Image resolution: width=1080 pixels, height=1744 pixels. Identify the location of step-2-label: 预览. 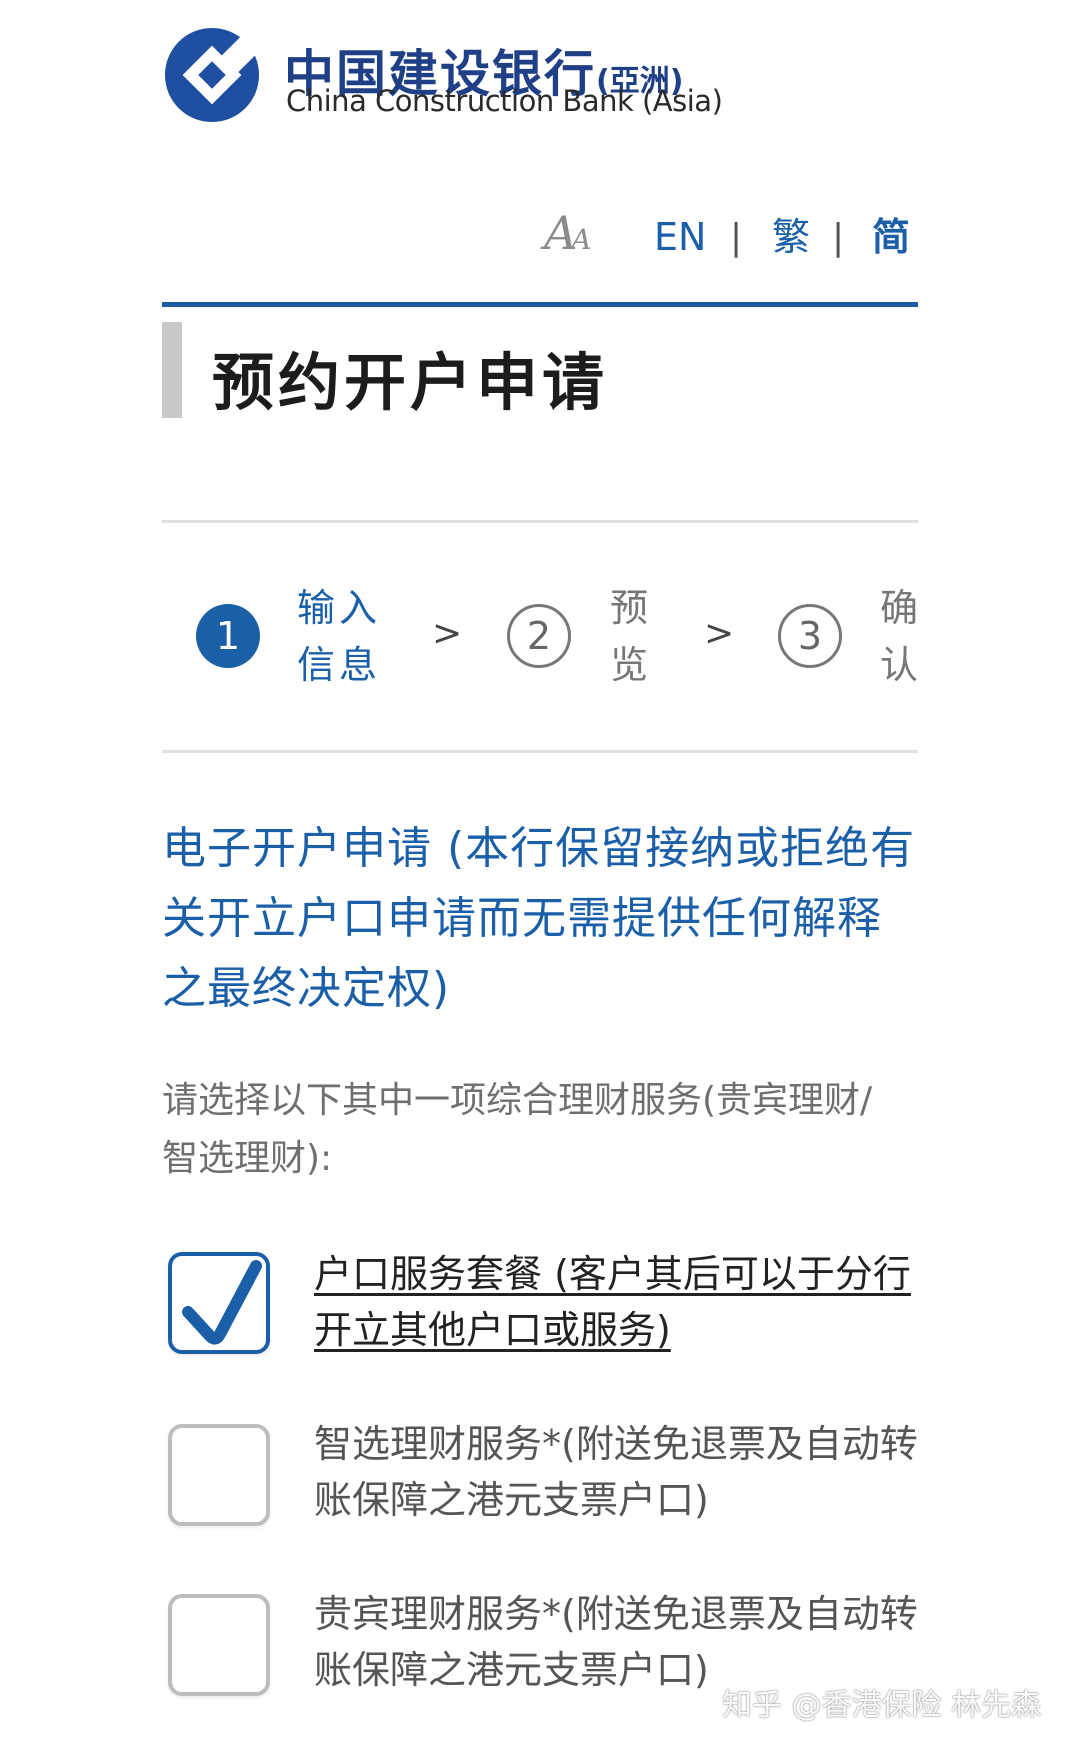
(631, 636).